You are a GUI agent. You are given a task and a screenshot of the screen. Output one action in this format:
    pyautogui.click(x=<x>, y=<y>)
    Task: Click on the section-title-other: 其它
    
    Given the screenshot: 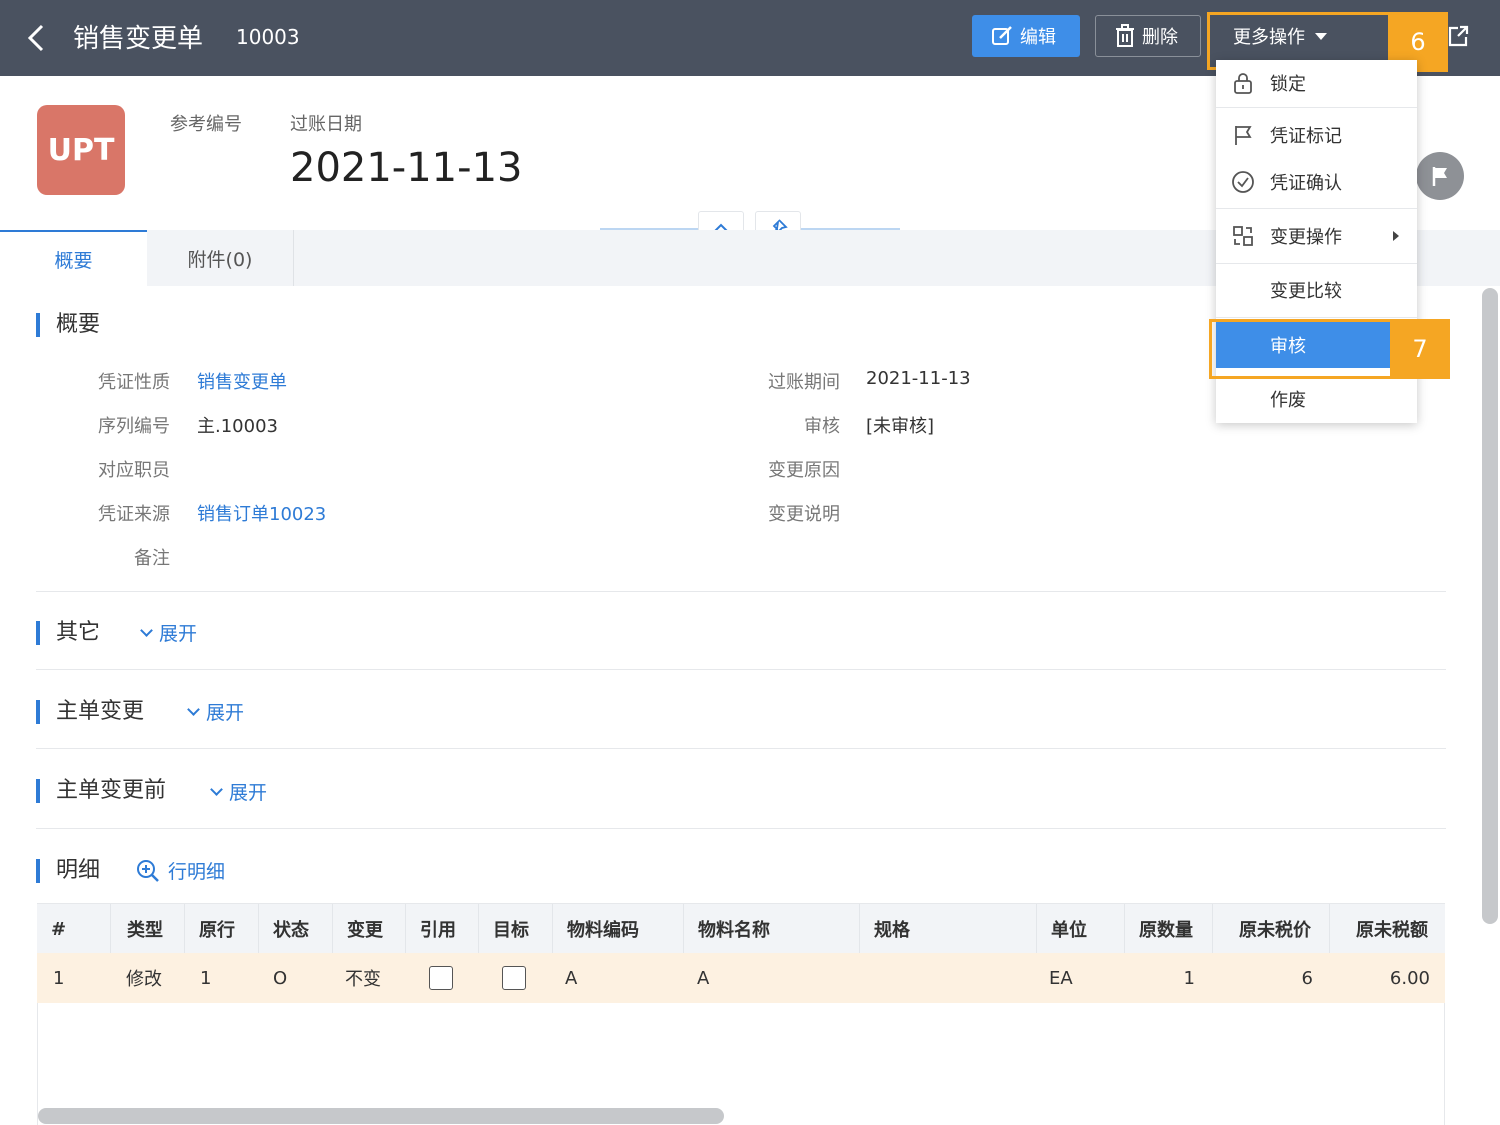 What is the action you would take?
    pyautogui.click(x=68, y=633)
    